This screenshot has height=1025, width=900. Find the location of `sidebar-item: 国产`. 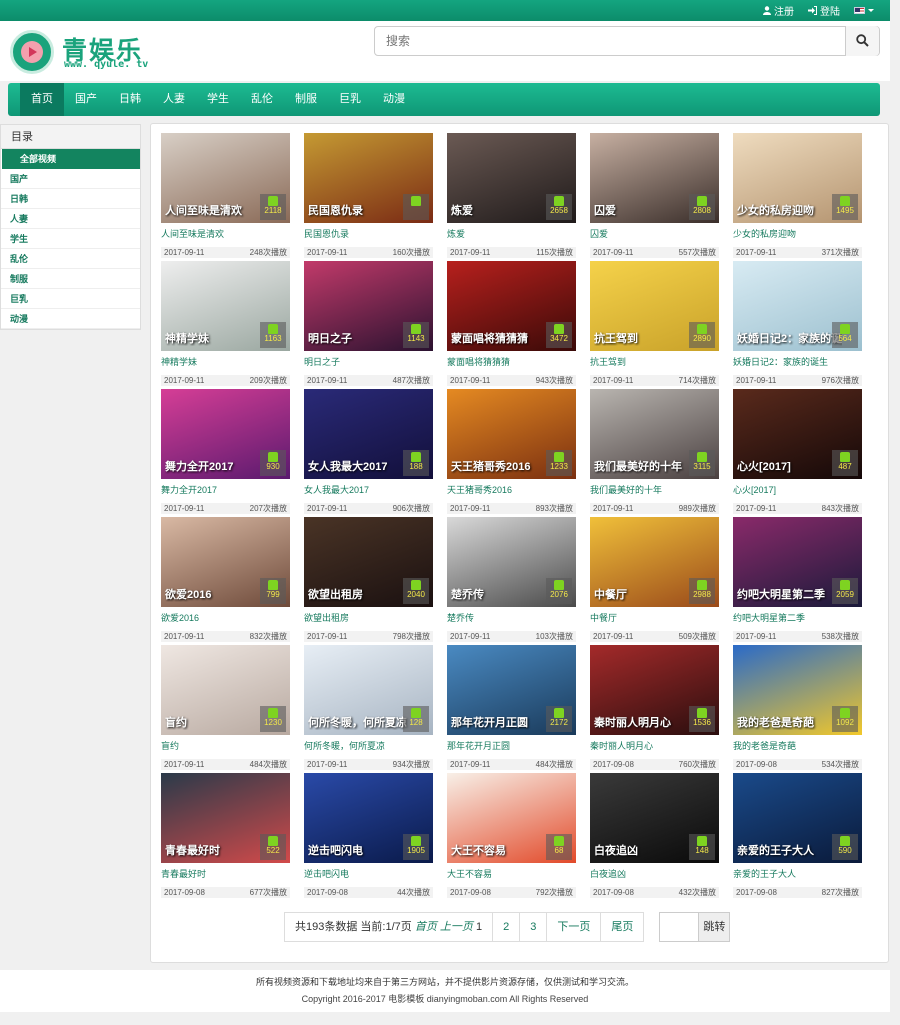

sidebar-item: 国产 is located at coordinates (70, 179).